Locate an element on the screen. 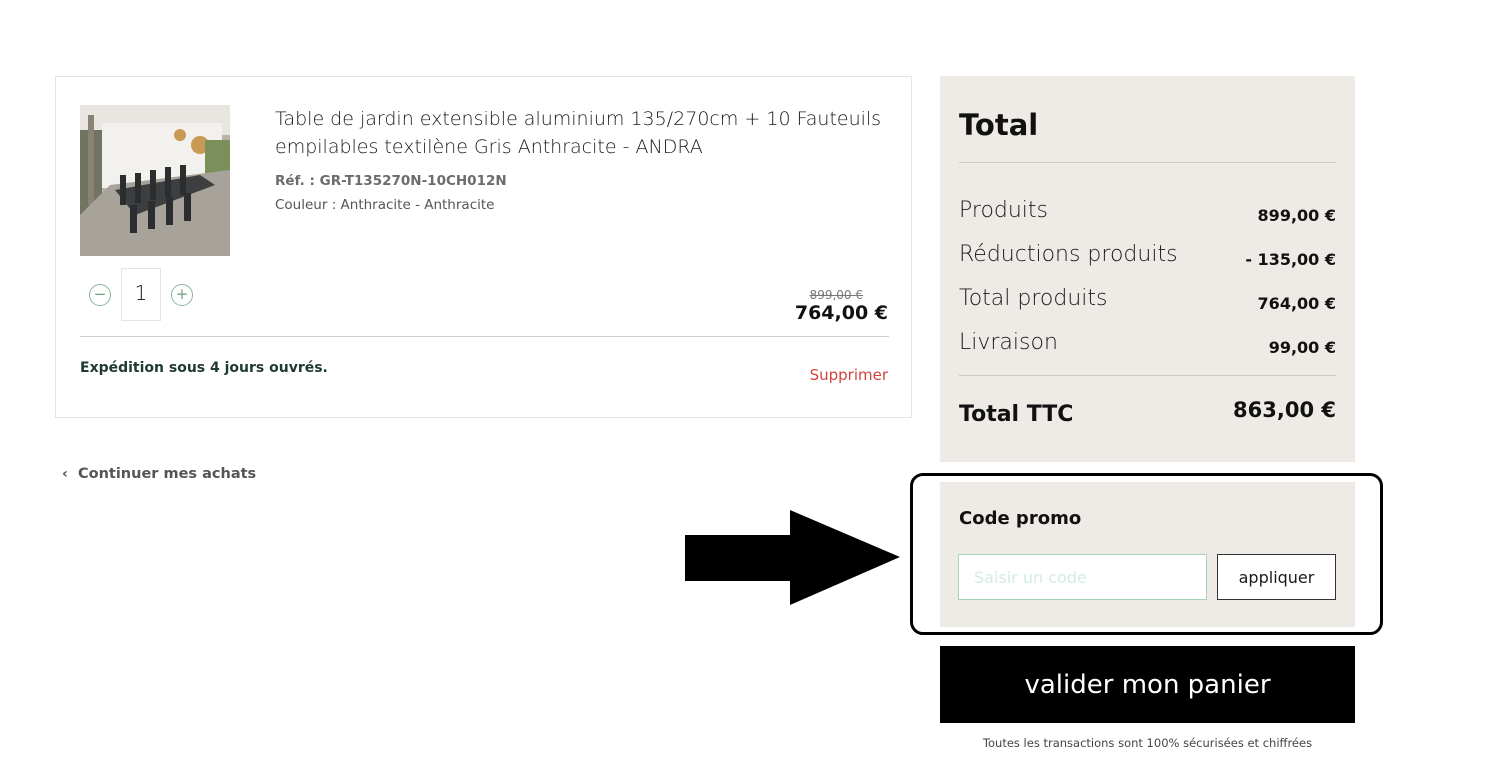 This screenshot has width=1500, height=775. product-color: Couleur : Anthracite - Anthracite is located at coordinates (385, 205).